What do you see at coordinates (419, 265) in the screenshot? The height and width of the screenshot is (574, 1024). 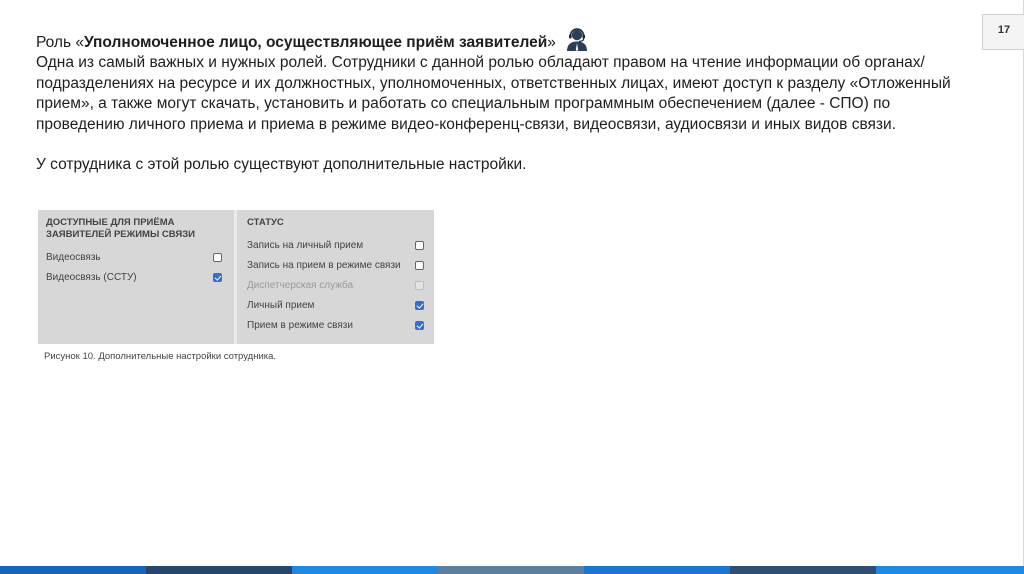 I see `remote-appointment-booking-checkbox` at bounding box center [419, 265].